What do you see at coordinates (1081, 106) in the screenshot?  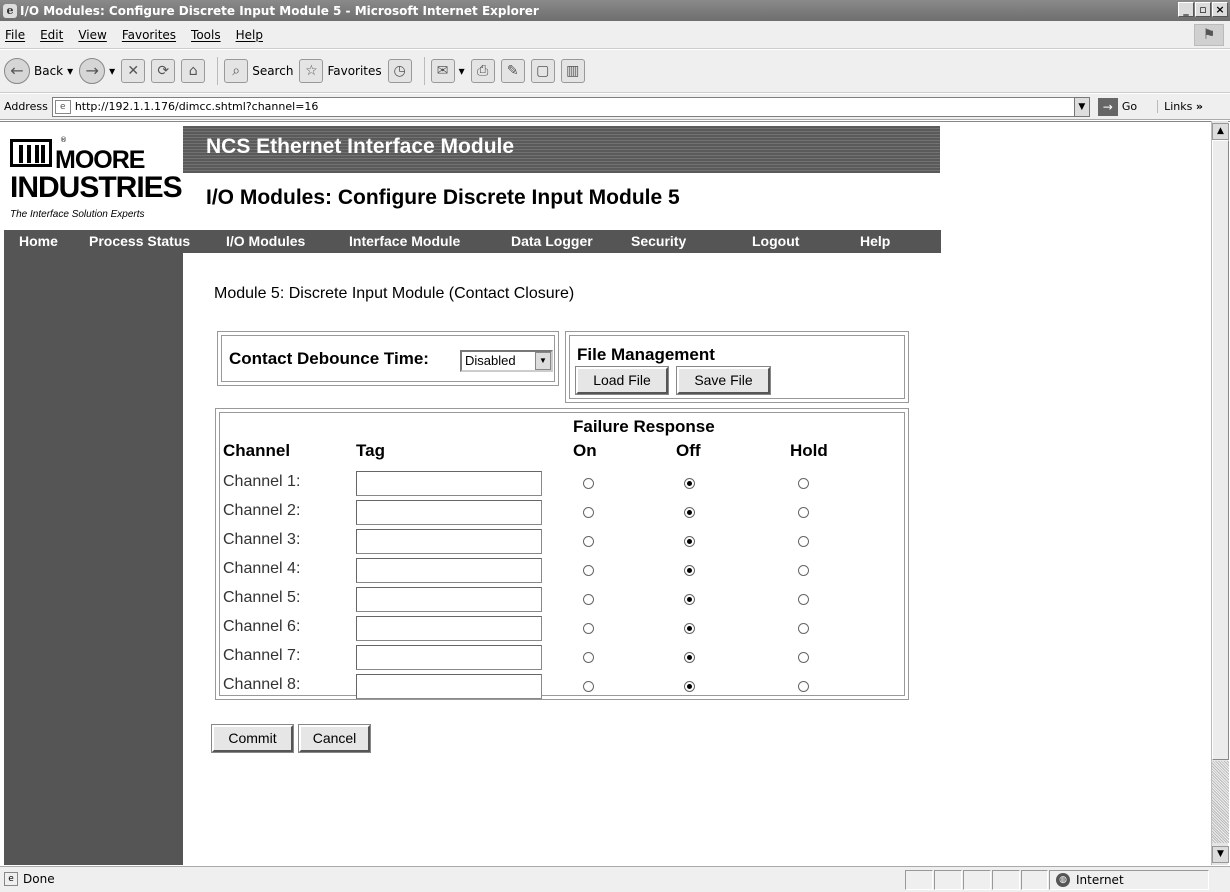 I see `address-dropdown-icon: ▼` at bounding box center [1081, 106].